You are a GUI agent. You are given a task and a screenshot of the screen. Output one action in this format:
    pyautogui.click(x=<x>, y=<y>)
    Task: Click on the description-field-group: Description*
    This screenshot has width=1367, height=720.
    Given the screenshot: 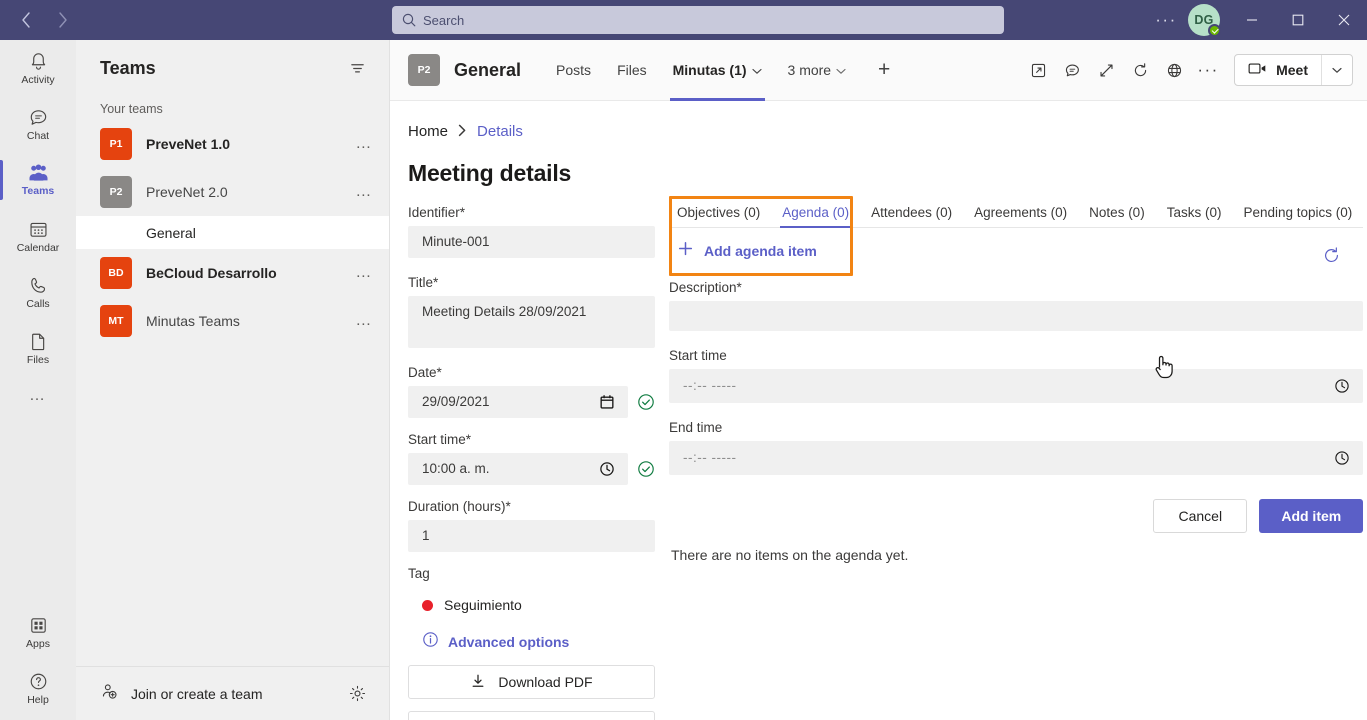 What is the action you would take?
    pyautogui.click(x=1016, y=305)
    